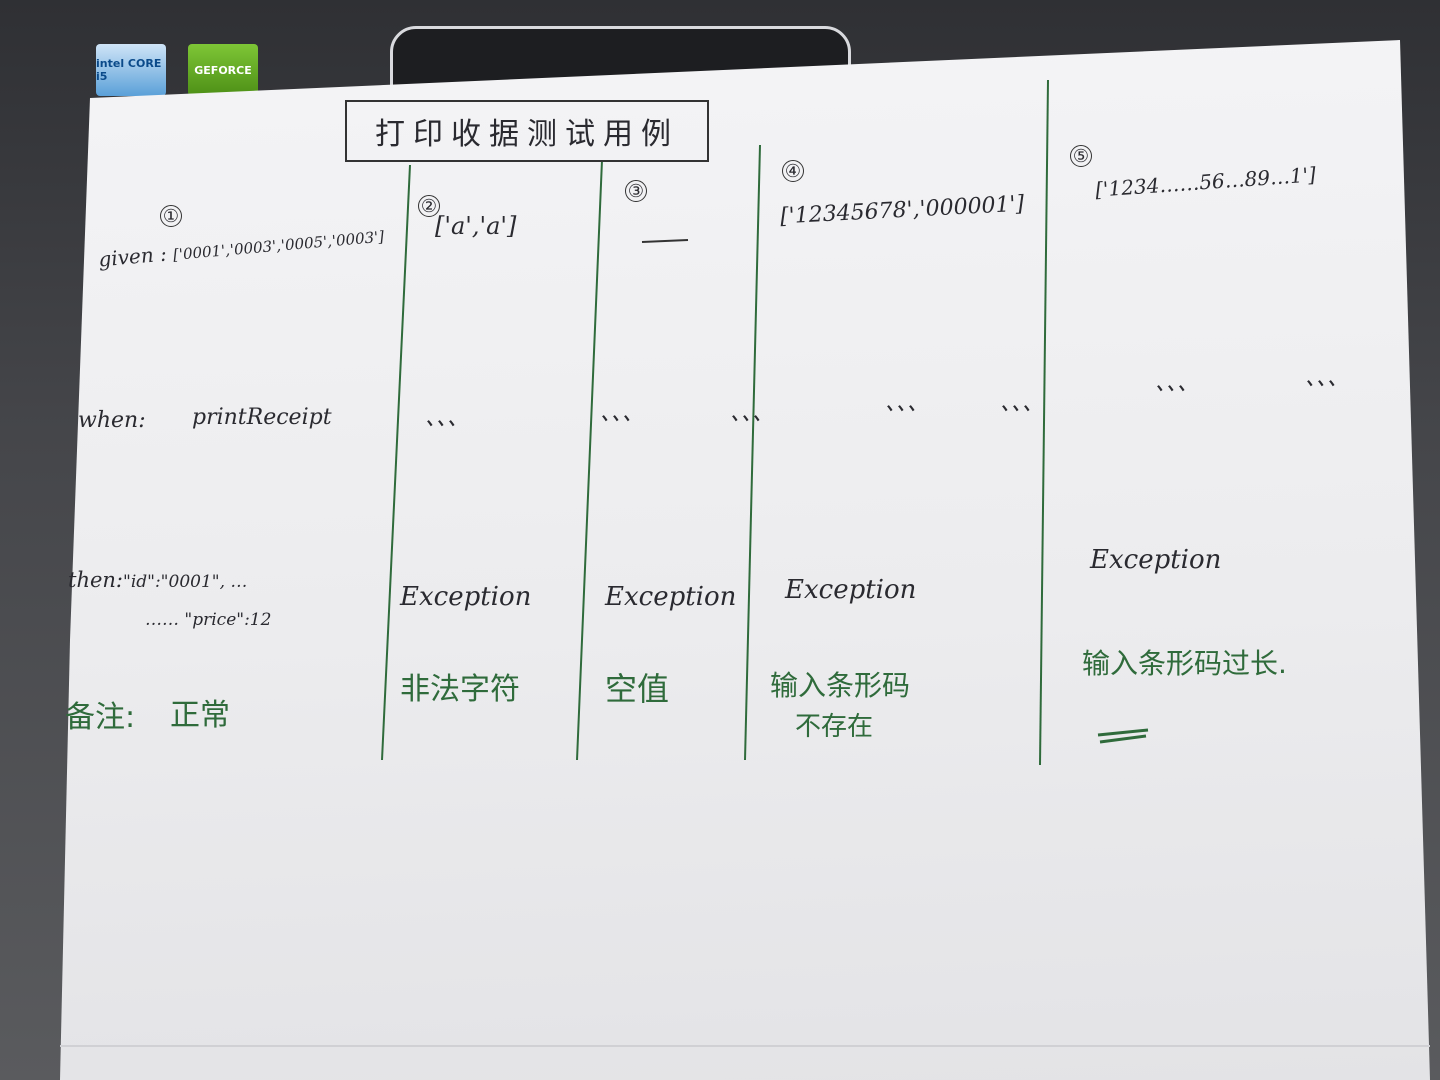  Describe the element at coordinates (622, 413) in the screenshot. I see `when-value-3: 、、、` at that location.